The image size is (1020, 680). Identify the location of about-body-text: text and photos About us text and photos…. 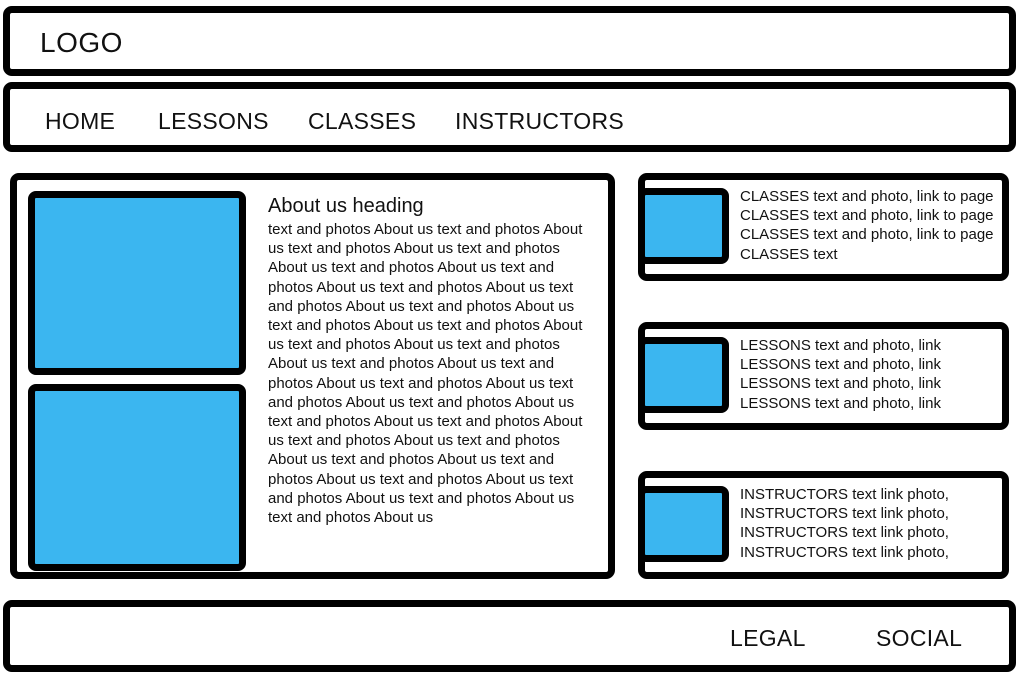
(425, 374).